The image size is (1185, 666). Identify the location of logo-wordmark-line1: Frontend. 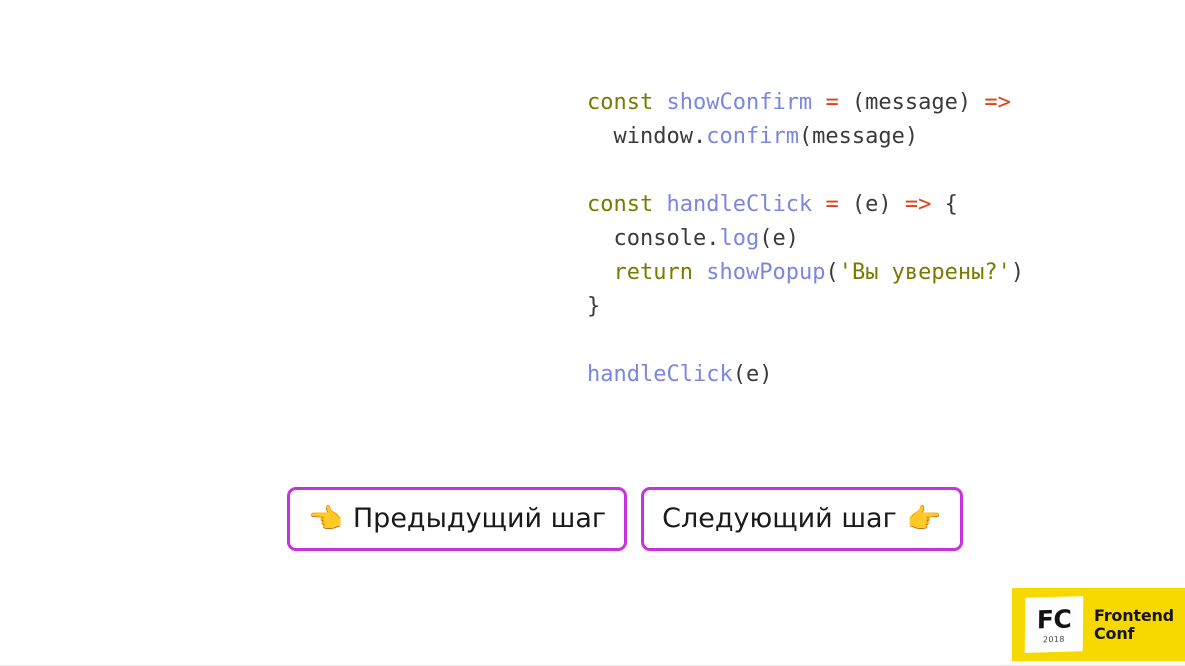
(1134, 615).